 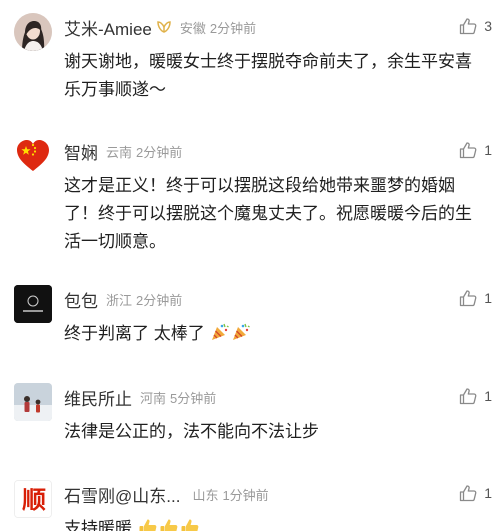 I want to click on dark-logo-avatar, so click(x=33, y=304).